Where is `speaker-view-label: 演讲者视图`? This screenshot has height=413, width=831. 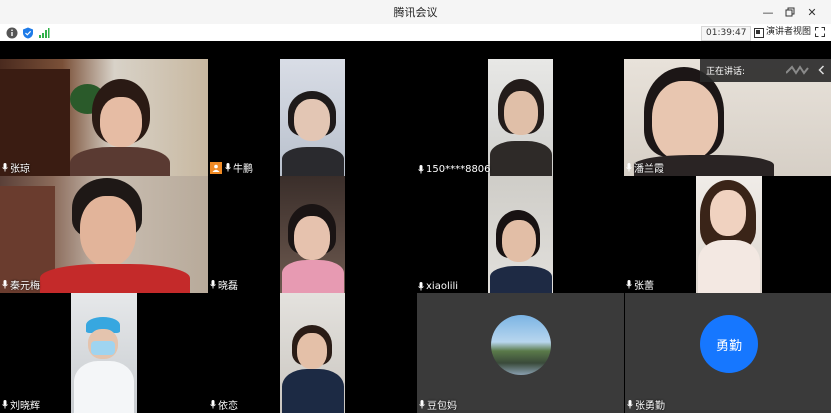
speaker-view-label: 演讲者视图 is located at coordinates (789, 32).